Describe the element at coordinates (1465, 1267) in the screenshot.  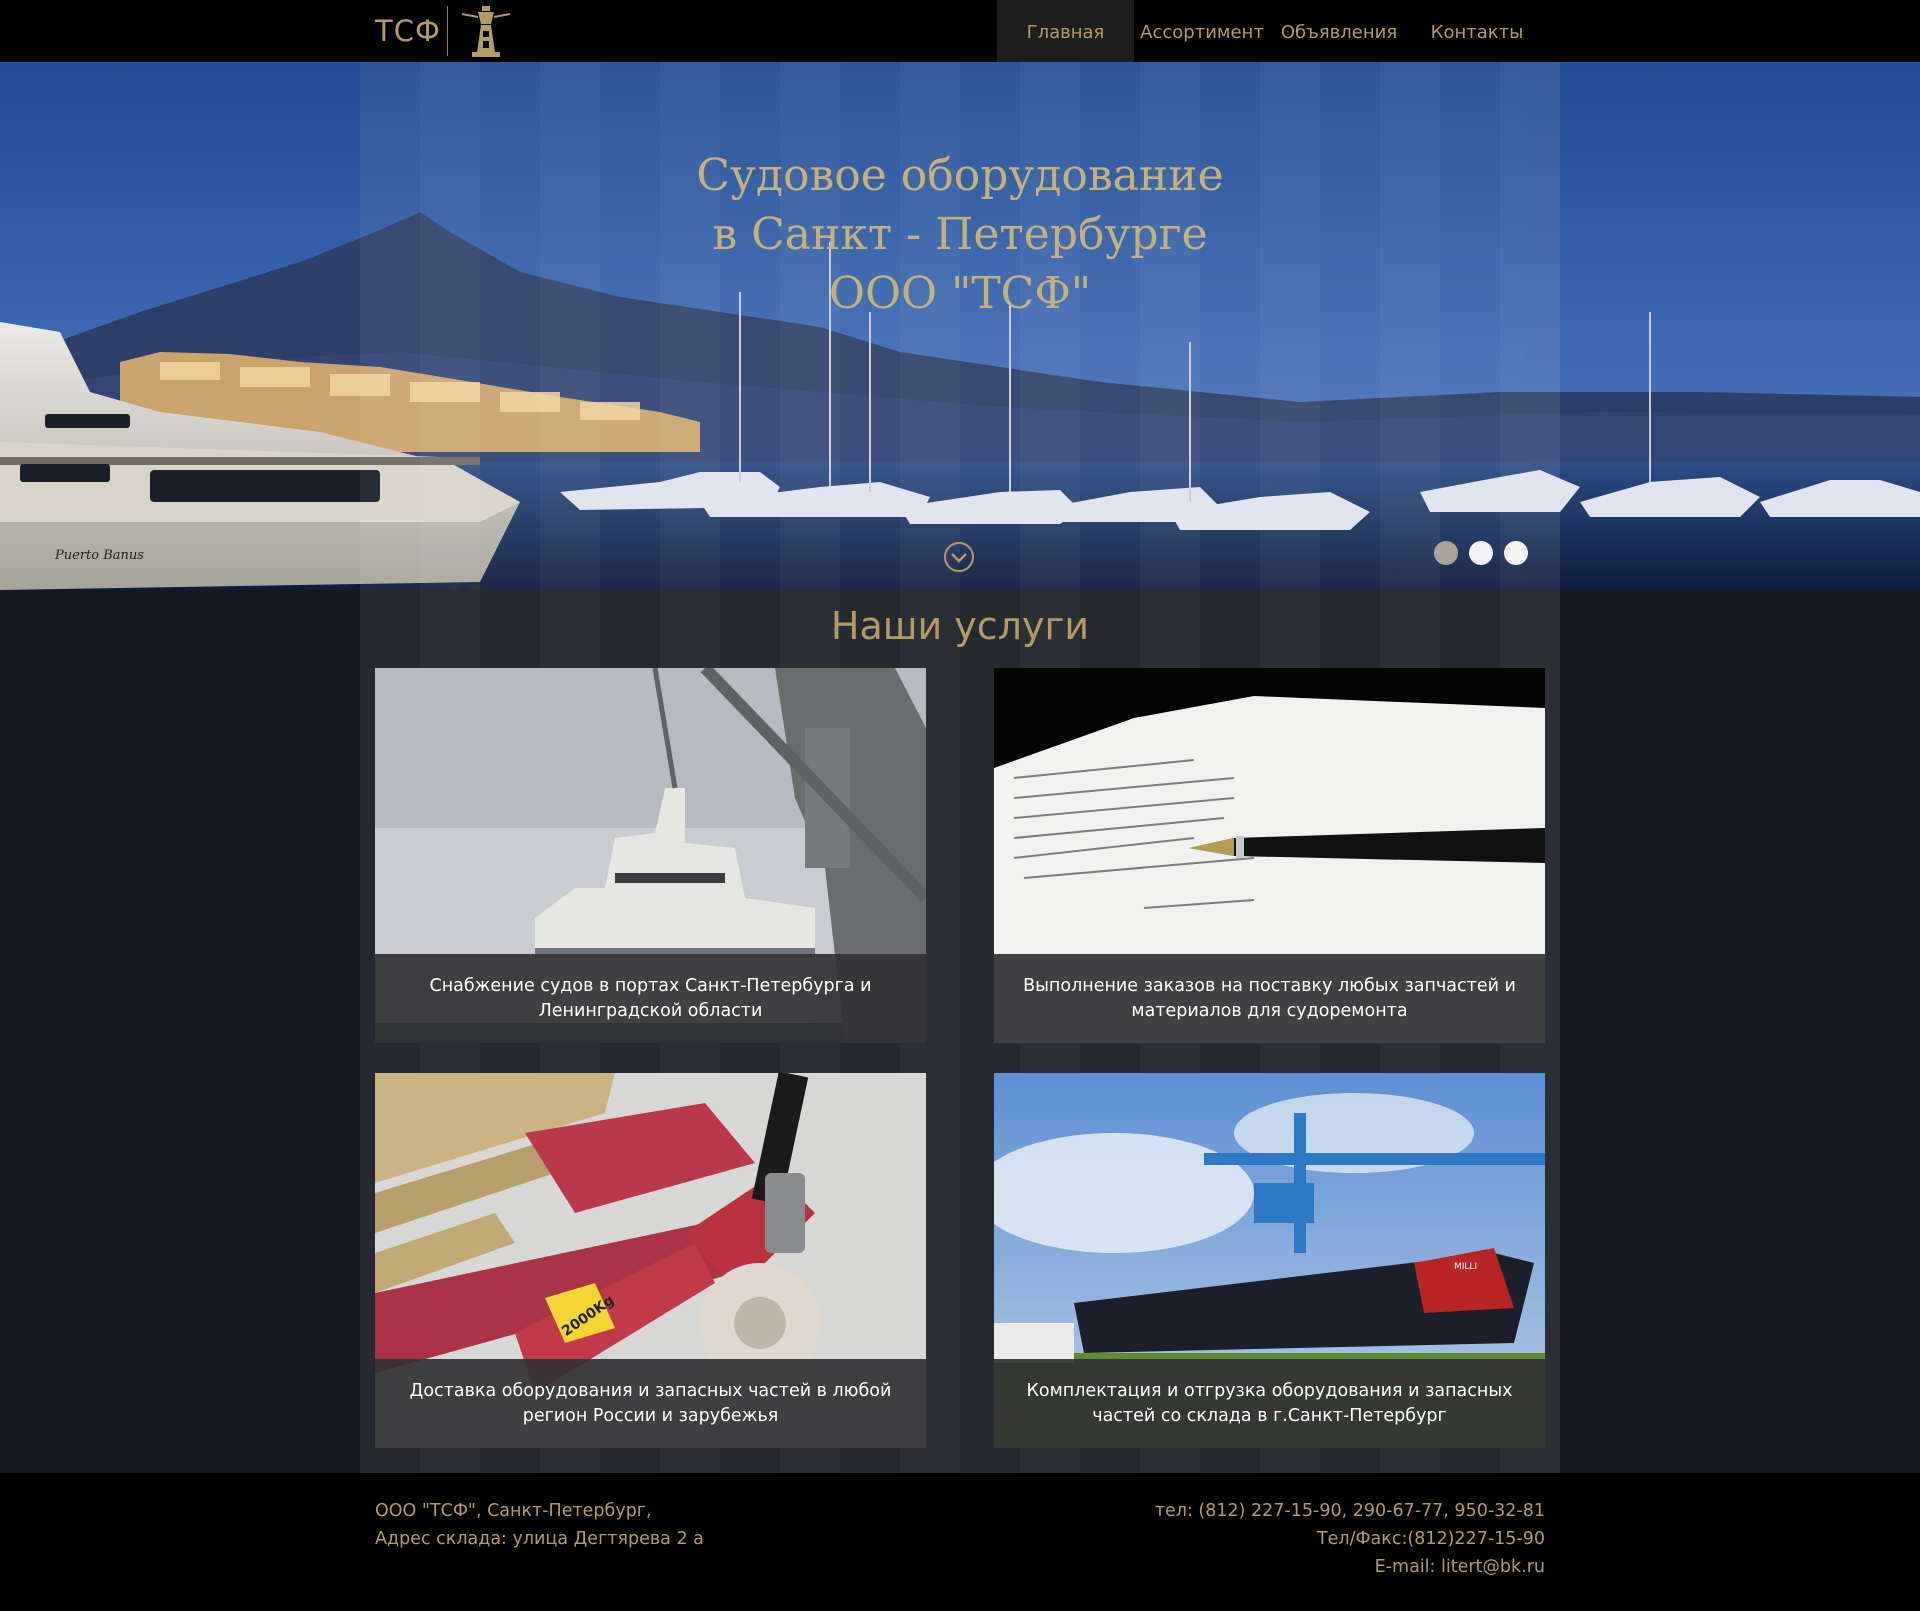
I see `ship-label-text: MILLI` at that location.